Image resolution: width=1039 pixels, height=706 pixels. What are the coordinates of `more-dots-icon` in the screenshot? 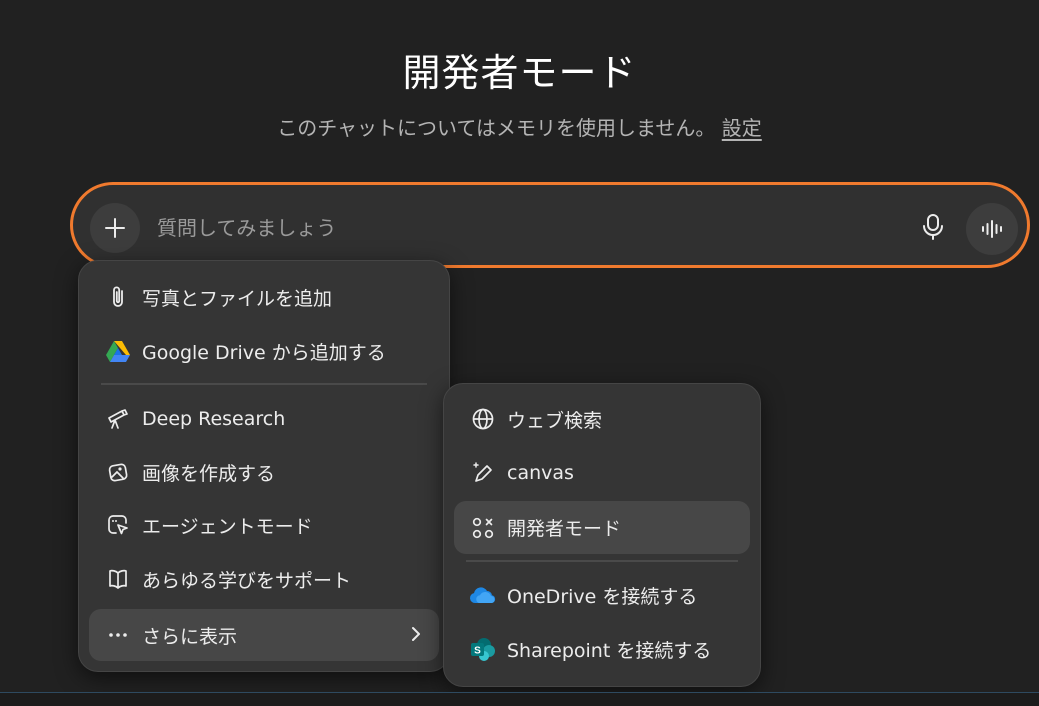 It's located at (118, 635).